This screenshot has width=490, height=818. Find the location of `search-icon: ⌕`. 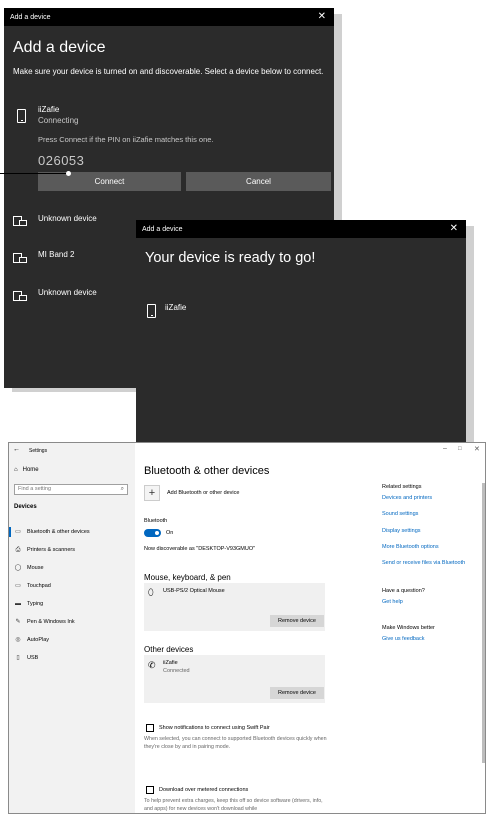

search-icon: ⌕ is located at coordinates (122, 489).